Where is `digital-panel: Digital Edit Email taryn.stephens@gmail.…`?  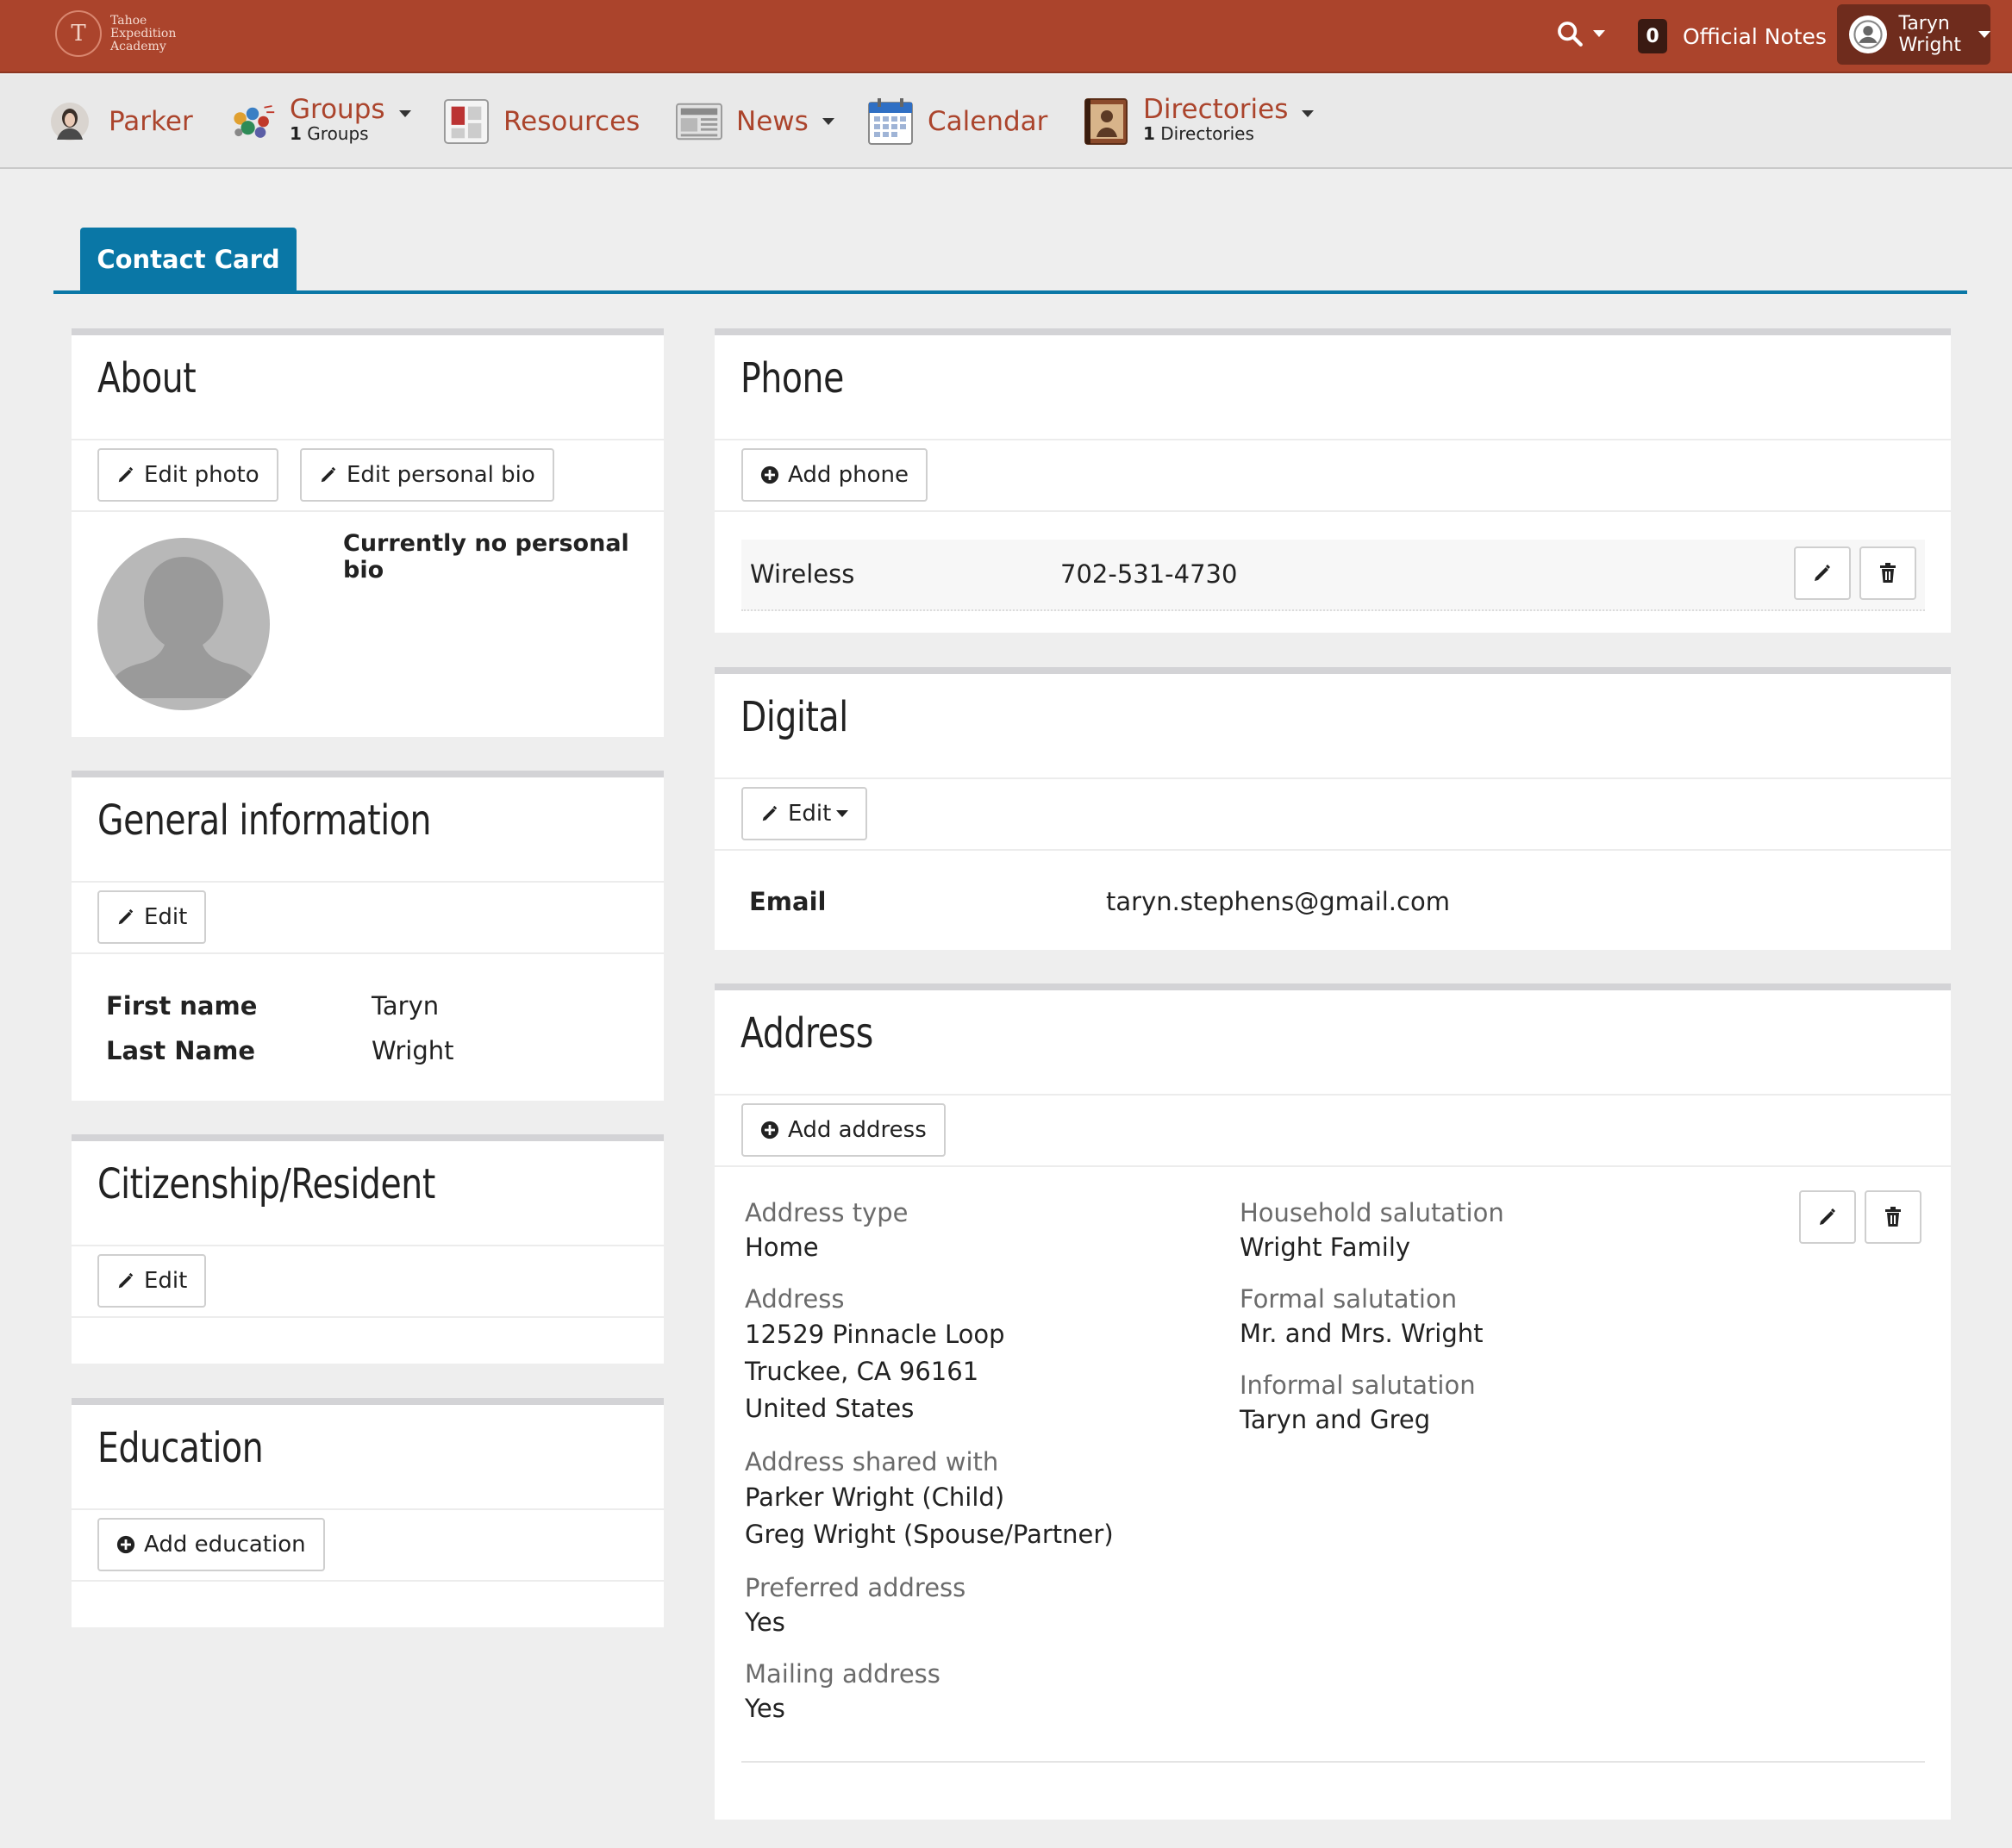
digital-panel: Digital Edit Email taryn.stephens@gmail.… is located at coordinates (1333, 808).